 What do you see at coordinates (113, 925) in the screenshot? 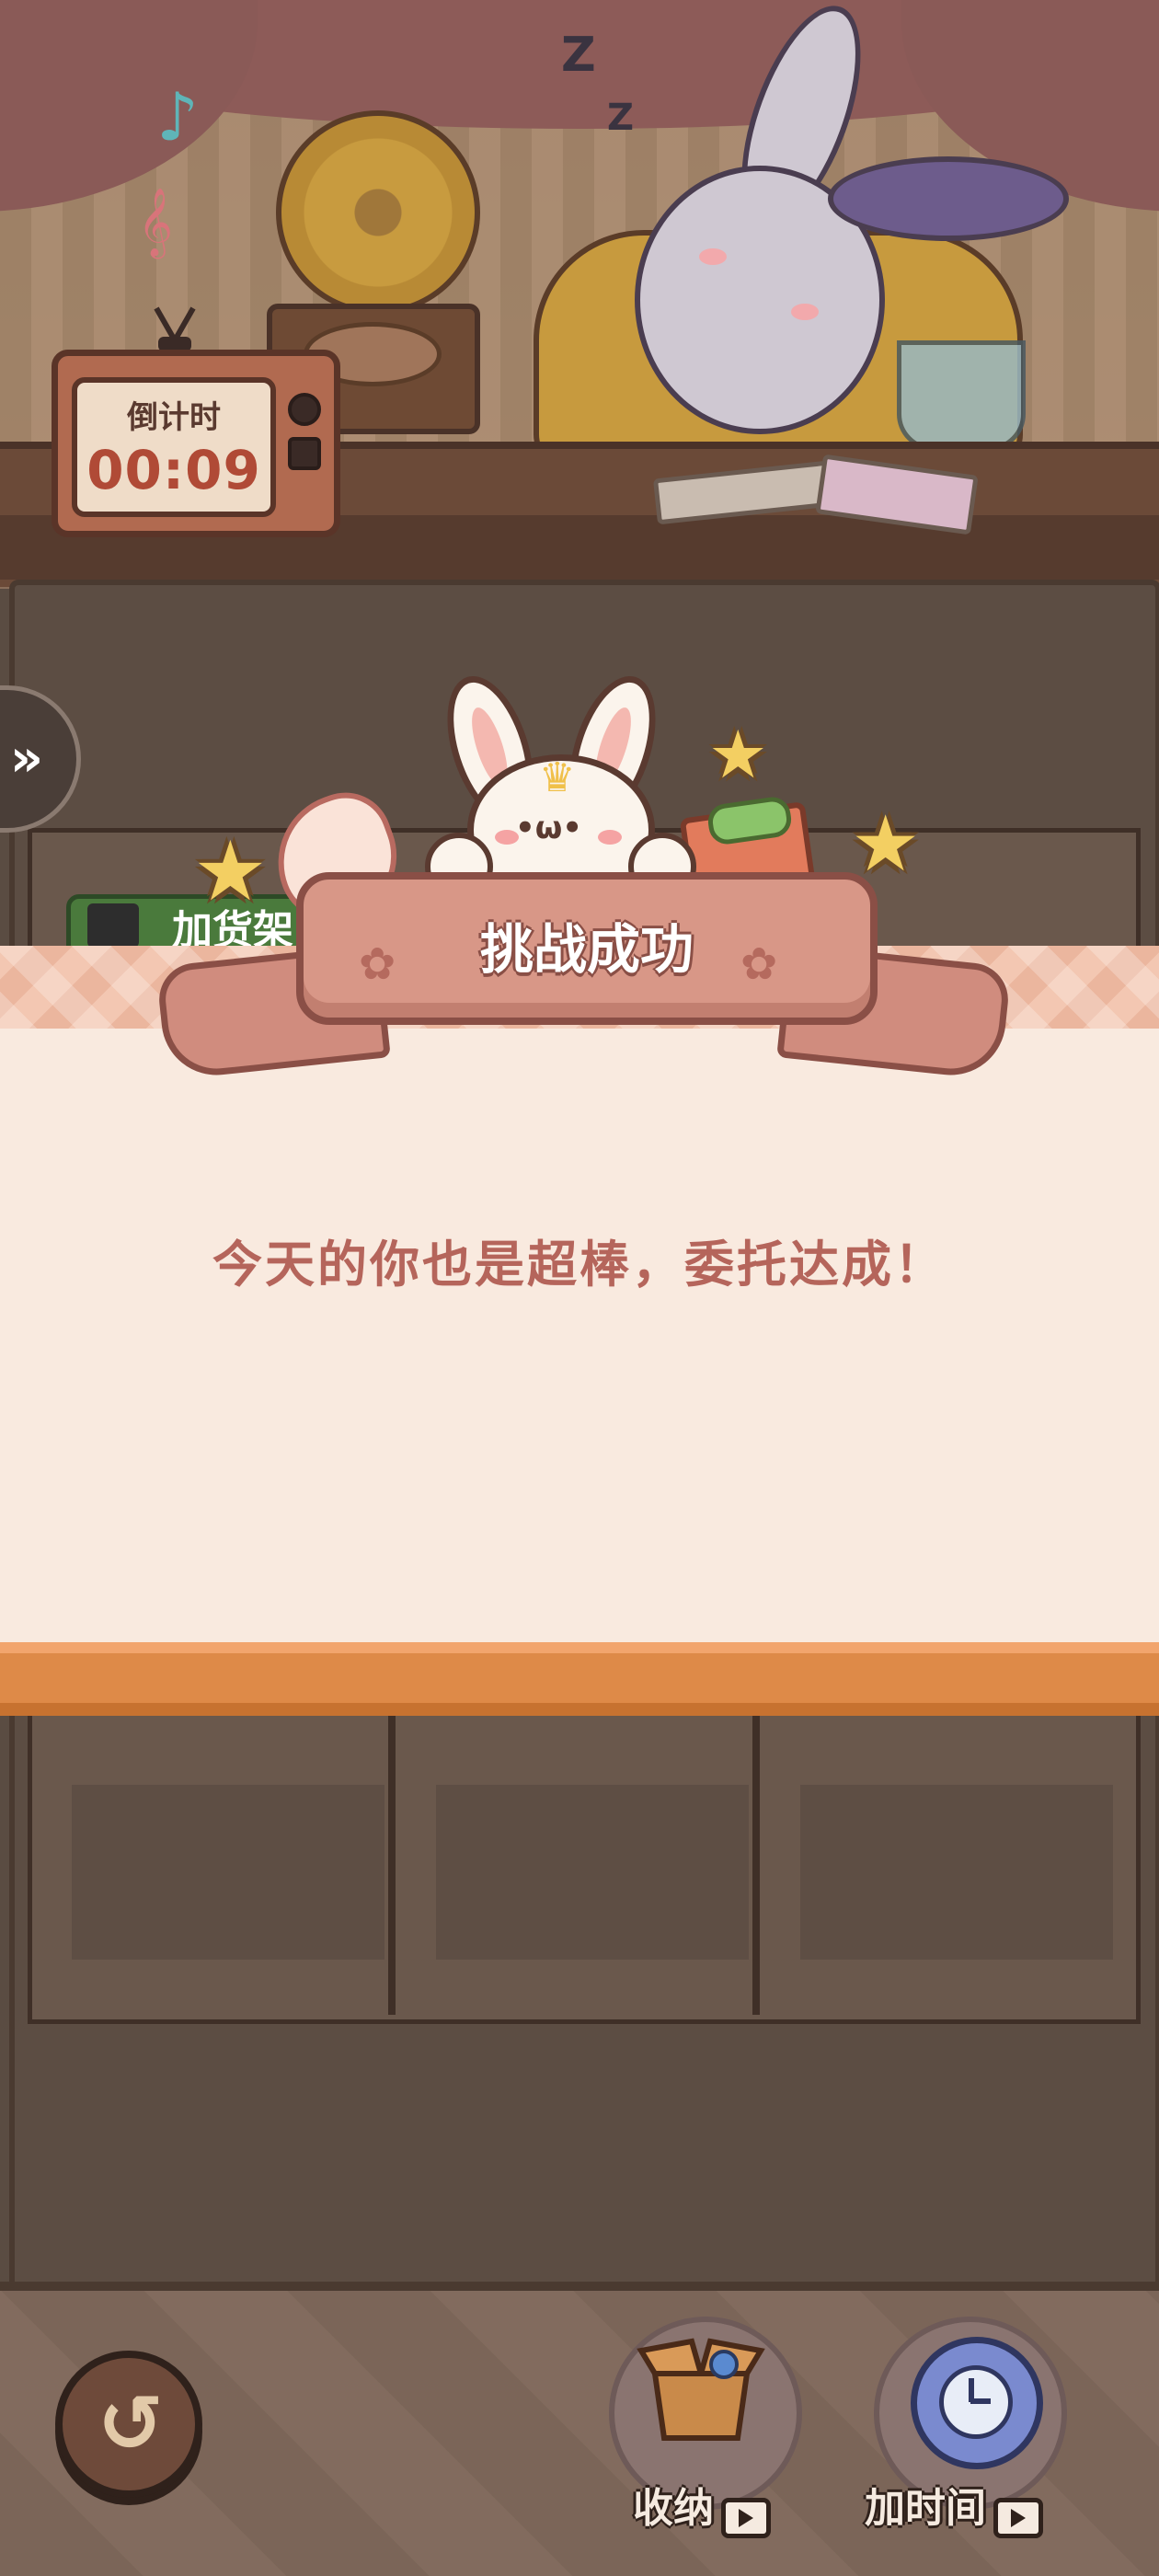
I see `video-clapper-icon` at bounding box center [113, 925].